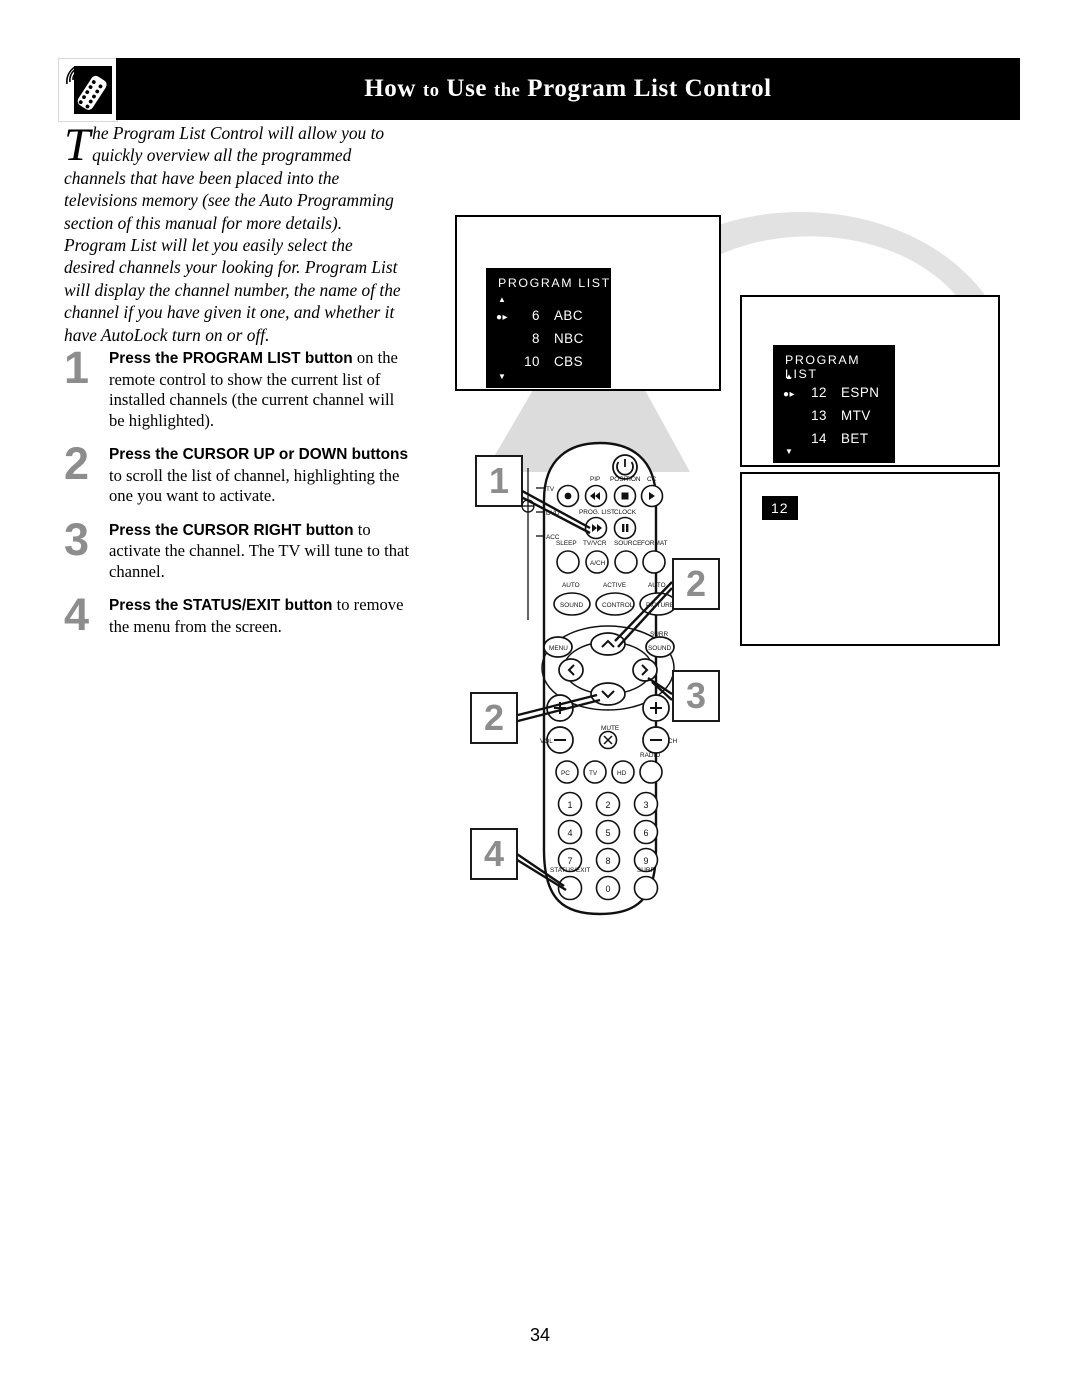  What do you see at coordinates (231, 358) in the screenshot?
I see `step-heading: Press the PROGRAM LIST button` at bounding box center [231, 358].